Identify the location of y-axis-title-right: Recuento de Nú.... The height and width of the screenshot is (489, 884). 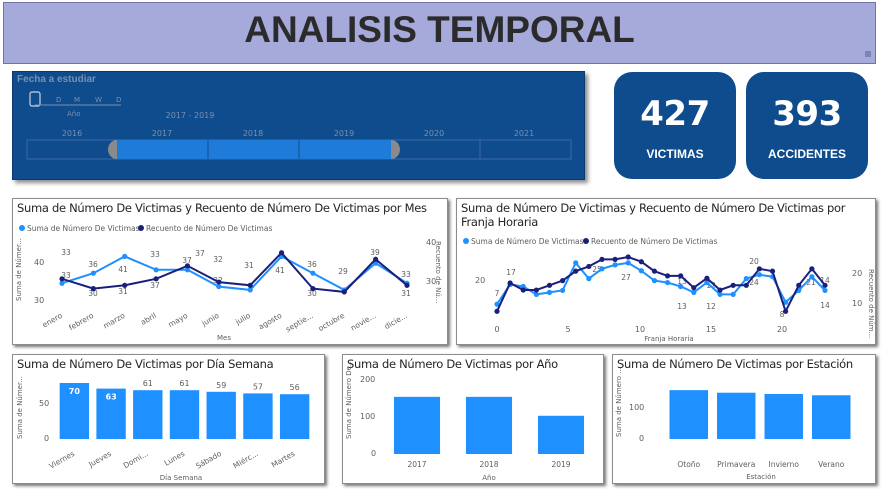
(438, 272).